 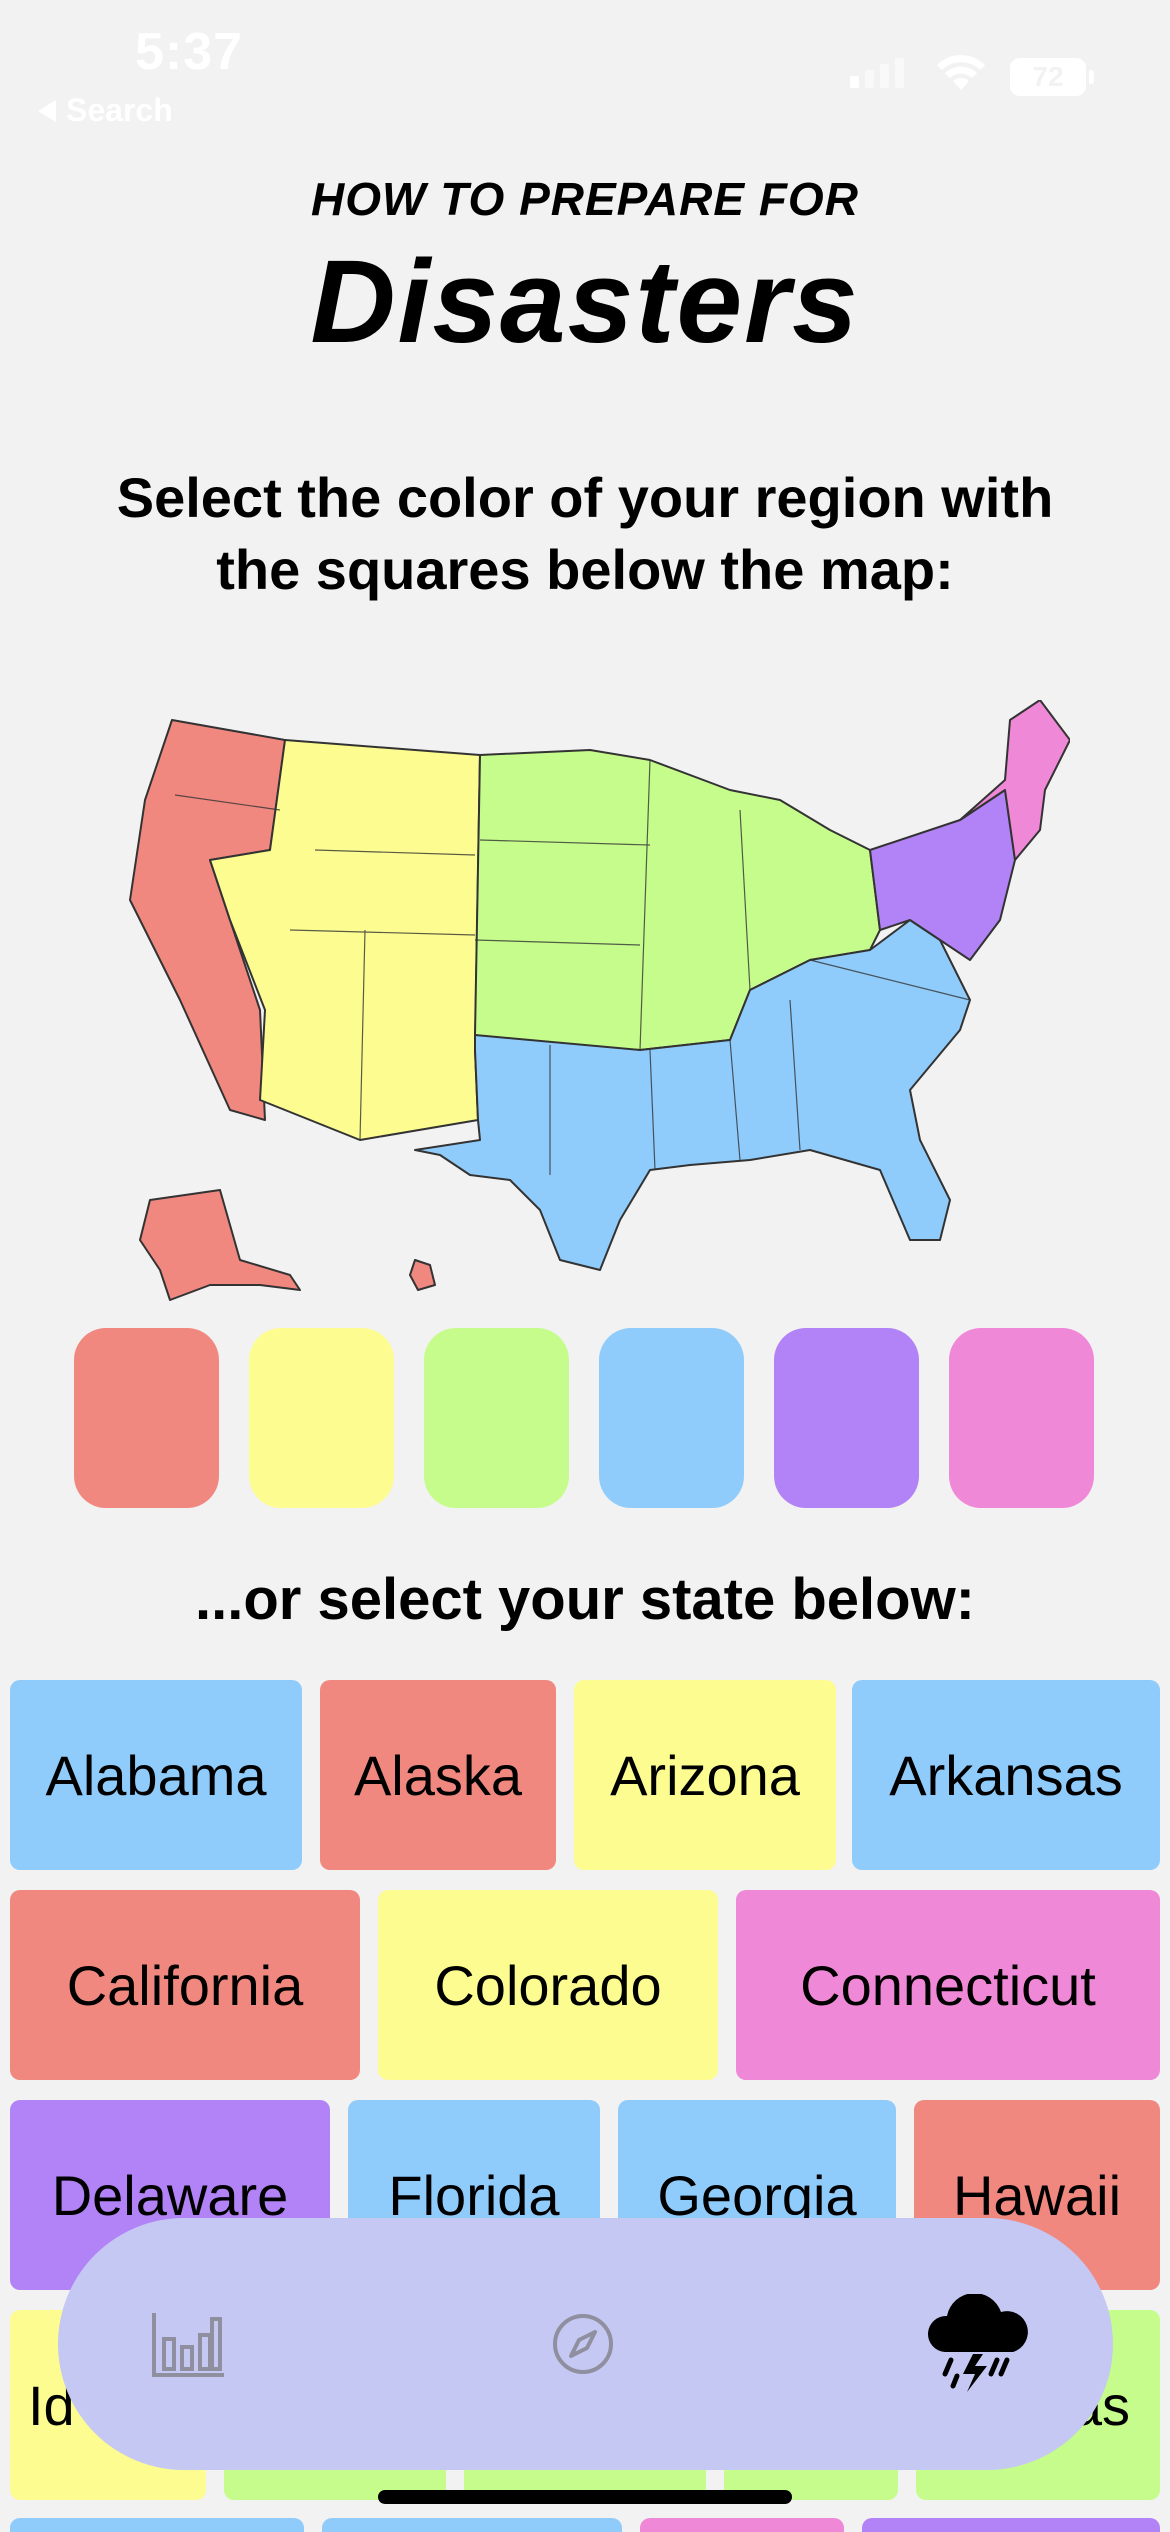 I want to click on region-square-south, so click(x=671, y=1418).